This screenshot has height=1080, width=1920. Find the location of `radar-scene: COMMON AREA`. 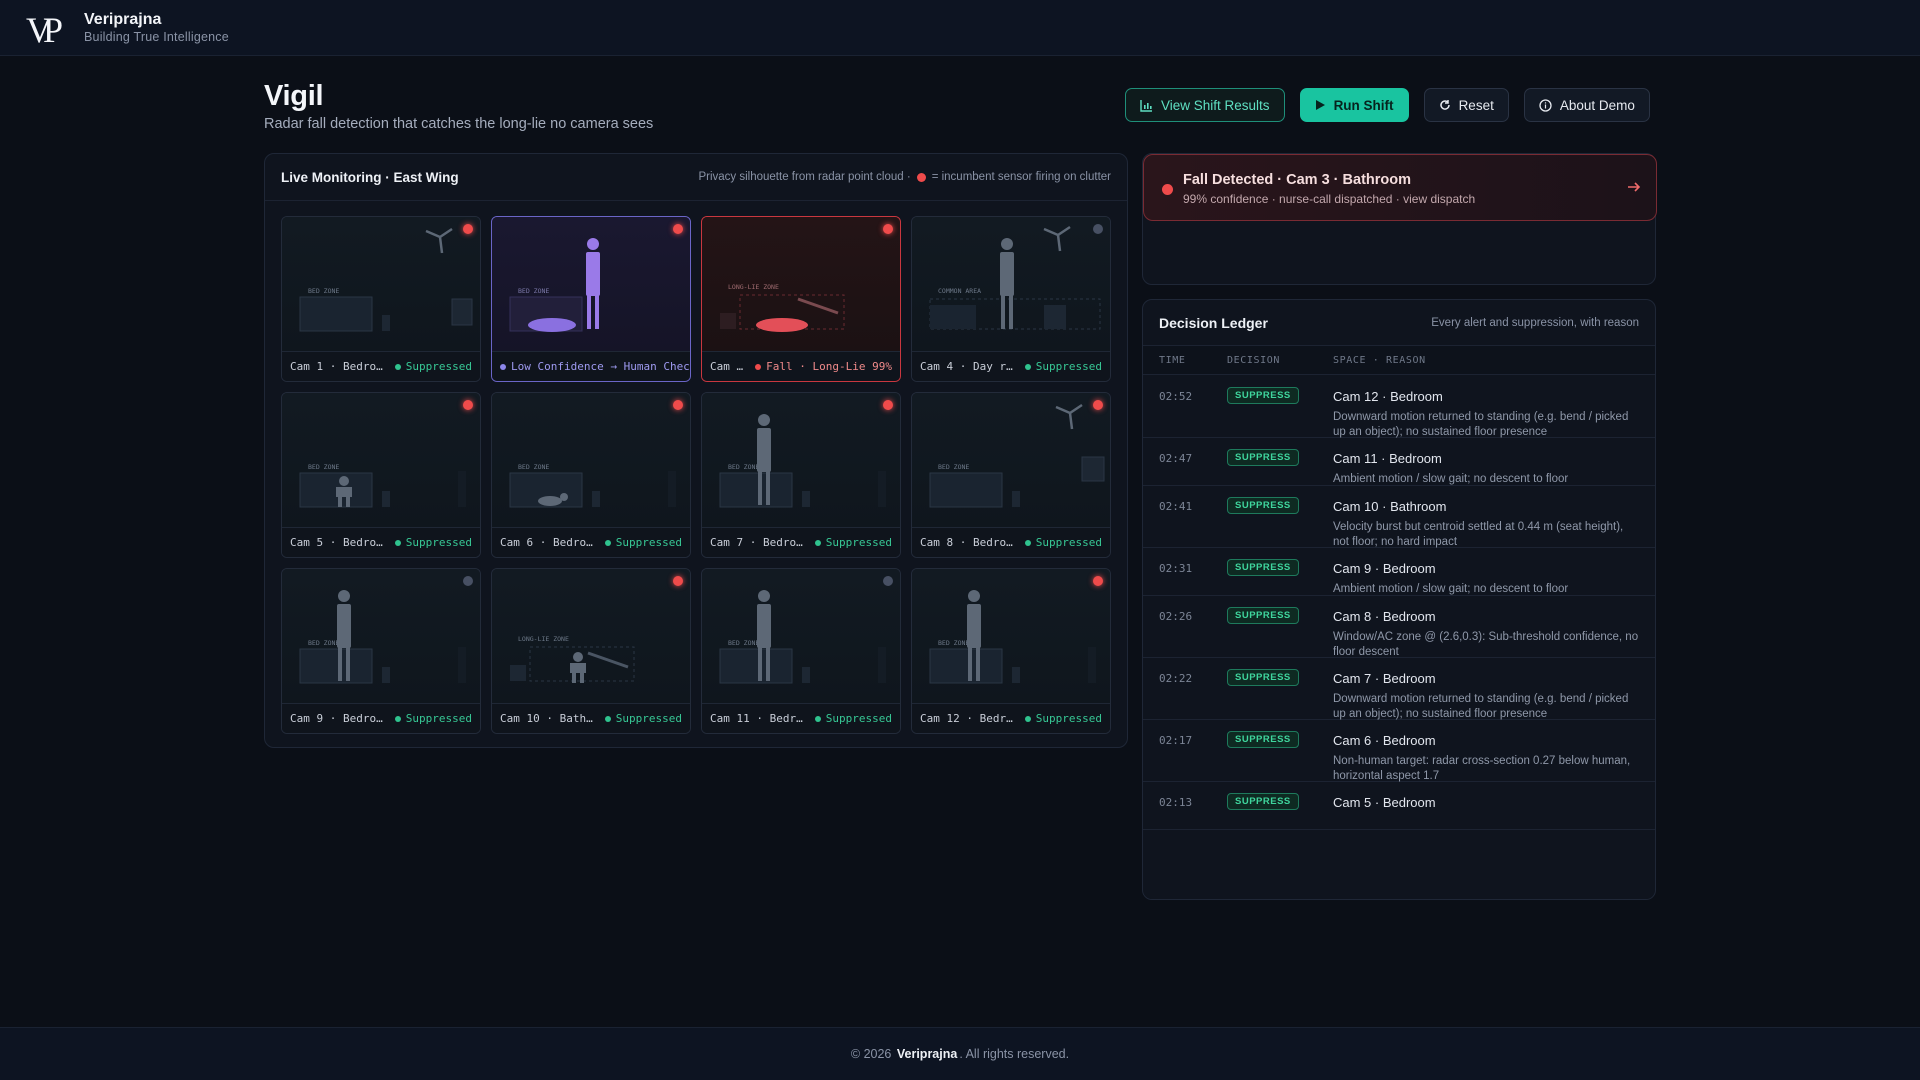

radar-scene: COMMON AREA is located at coordinates (1011, 284).